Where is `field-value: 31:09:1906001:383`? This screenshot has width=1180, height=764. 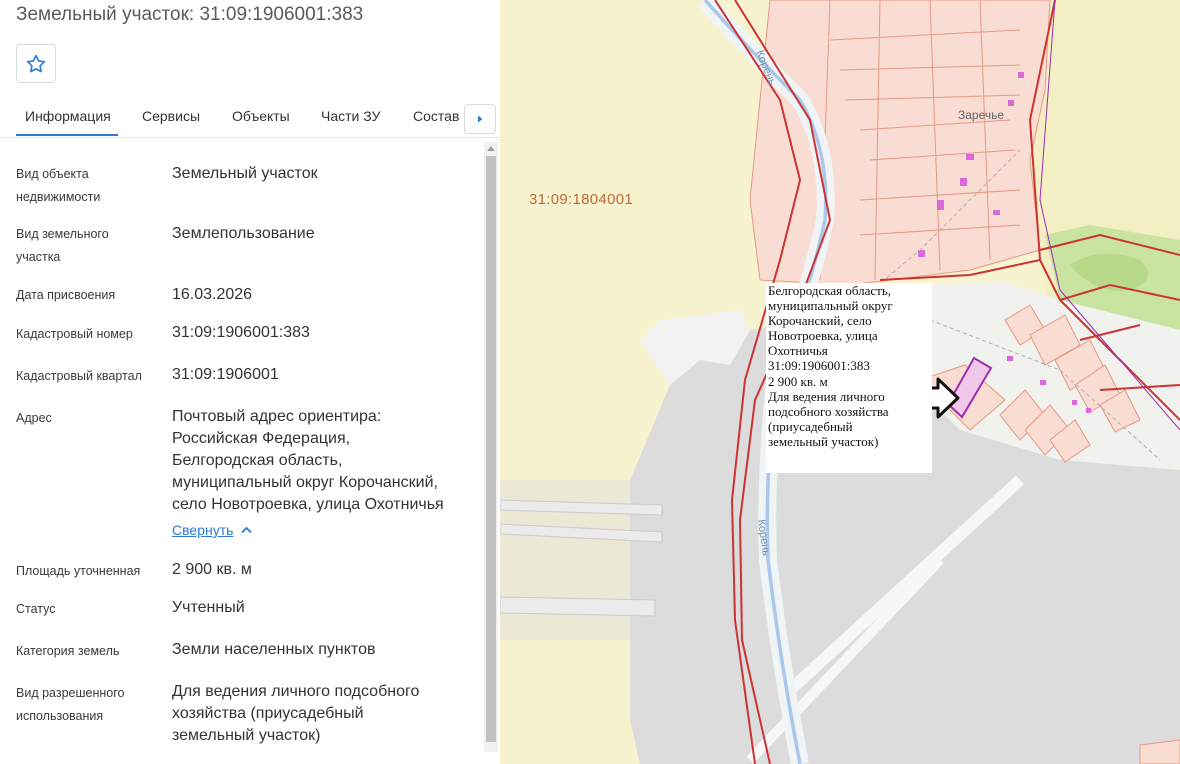
field-value: 31:09:1906001:383 is located at coordinates (241, 332).